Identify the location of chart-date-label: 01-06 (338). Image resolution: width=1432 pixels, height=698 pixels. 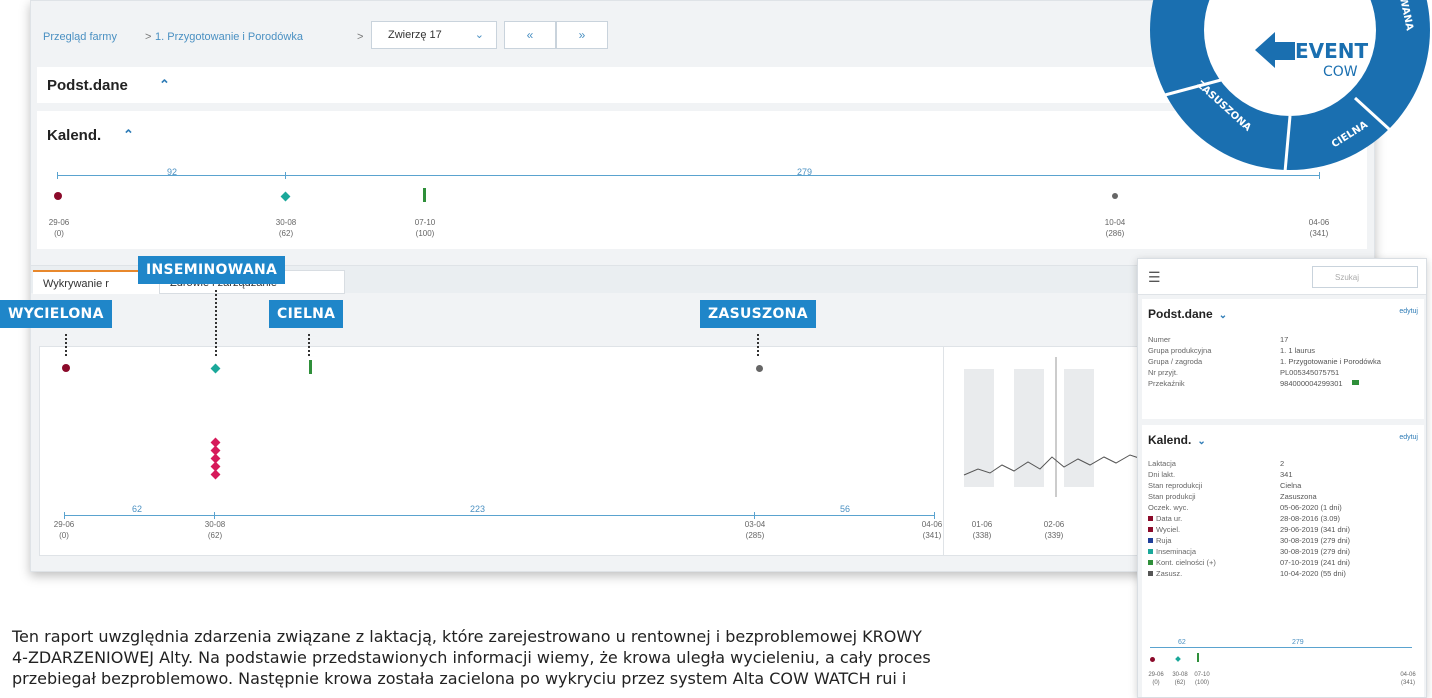
(982, 530).